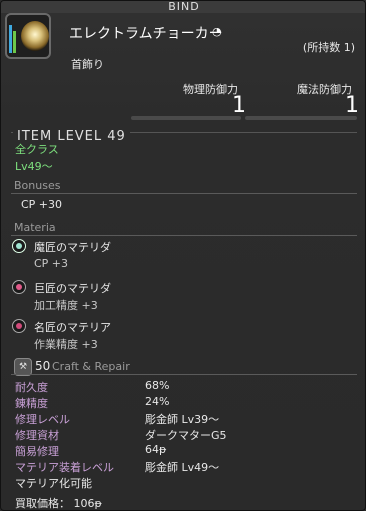 Image resolution: width=366 pixels, height=511 pixels. What do you see at coordinates (184, 193) in the screenshot?
I see `bonuses-divider` at bounding box center [184, 193].